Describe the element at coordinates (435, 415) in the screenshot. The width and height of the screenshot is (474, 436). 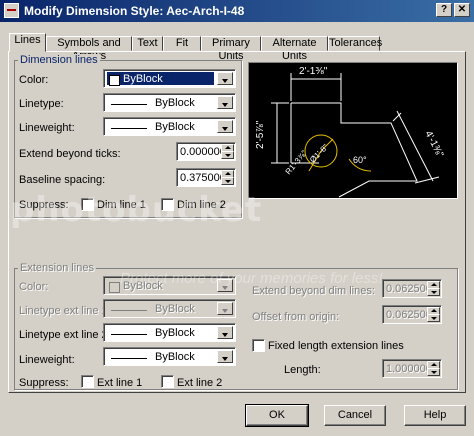
I see `help-button: Help` at that location.